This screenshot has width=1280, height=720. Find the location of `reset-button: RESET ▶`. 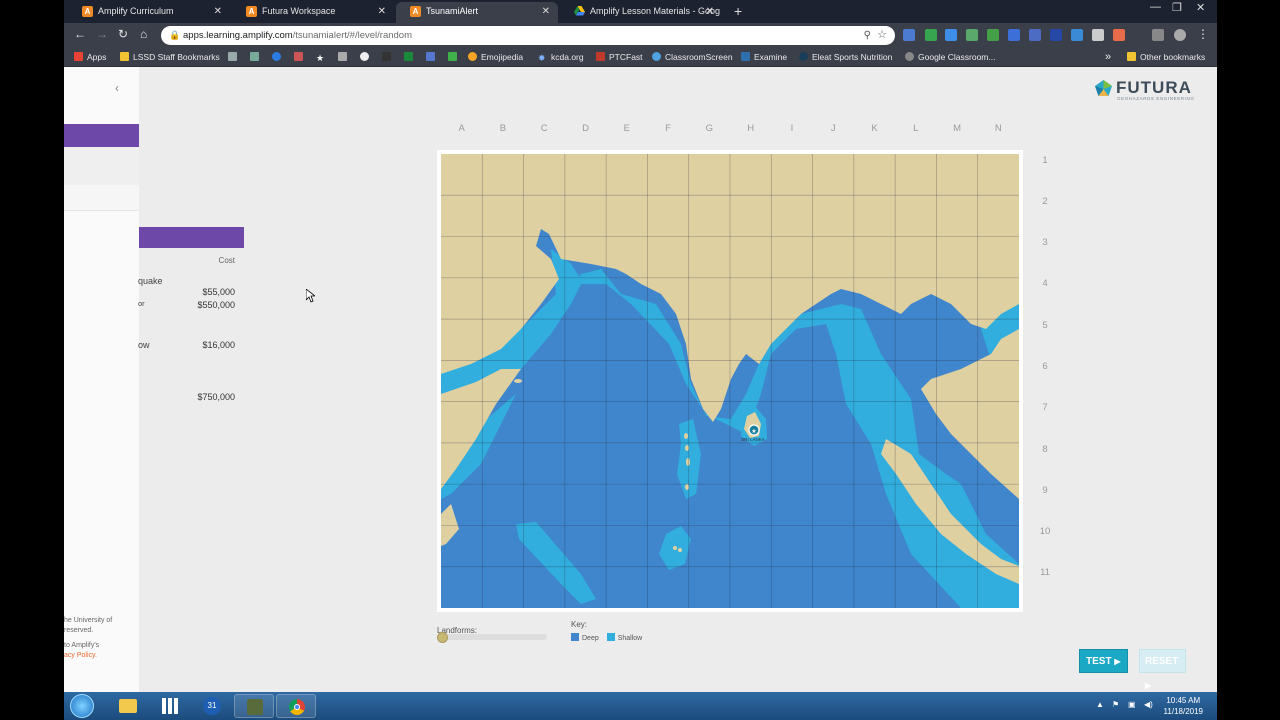

reset-button: RESET ▶ is located at coordinates (1162, 669).